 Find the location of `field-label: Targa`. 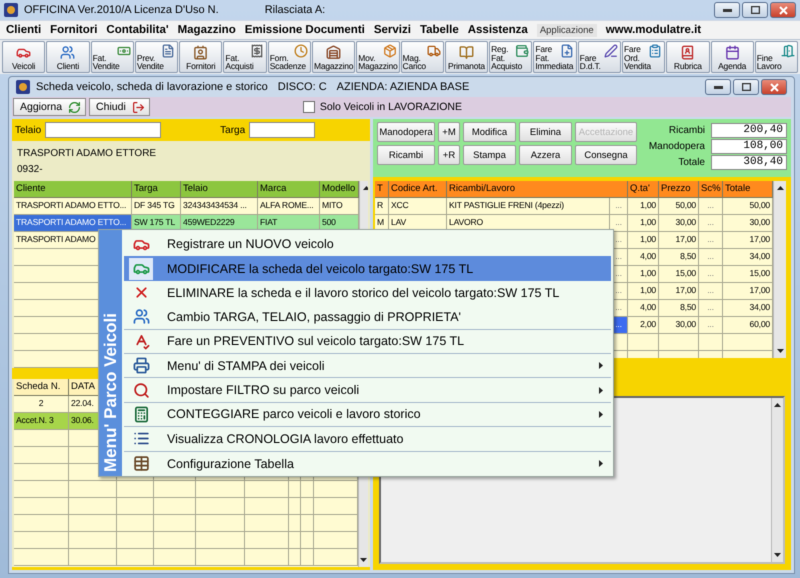

field-label: Targa is located at coordinates (233, 130).